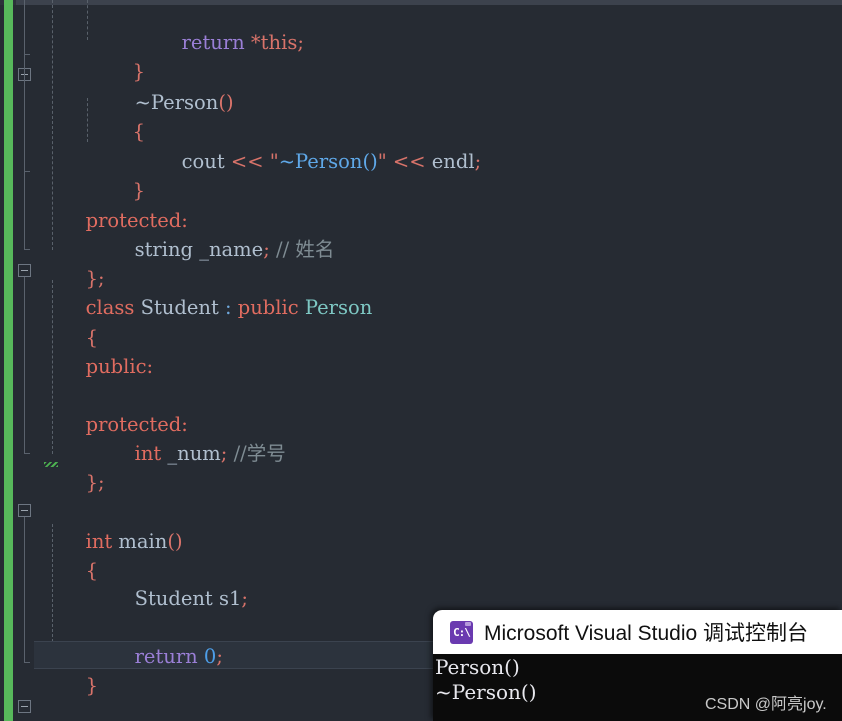 This screenshot has width=842, height=721. Describe the element at coordinates (646, 633) in the screenshot. I see `console-title-text: Microsoft Visual Studio 调试控制台` at that location.